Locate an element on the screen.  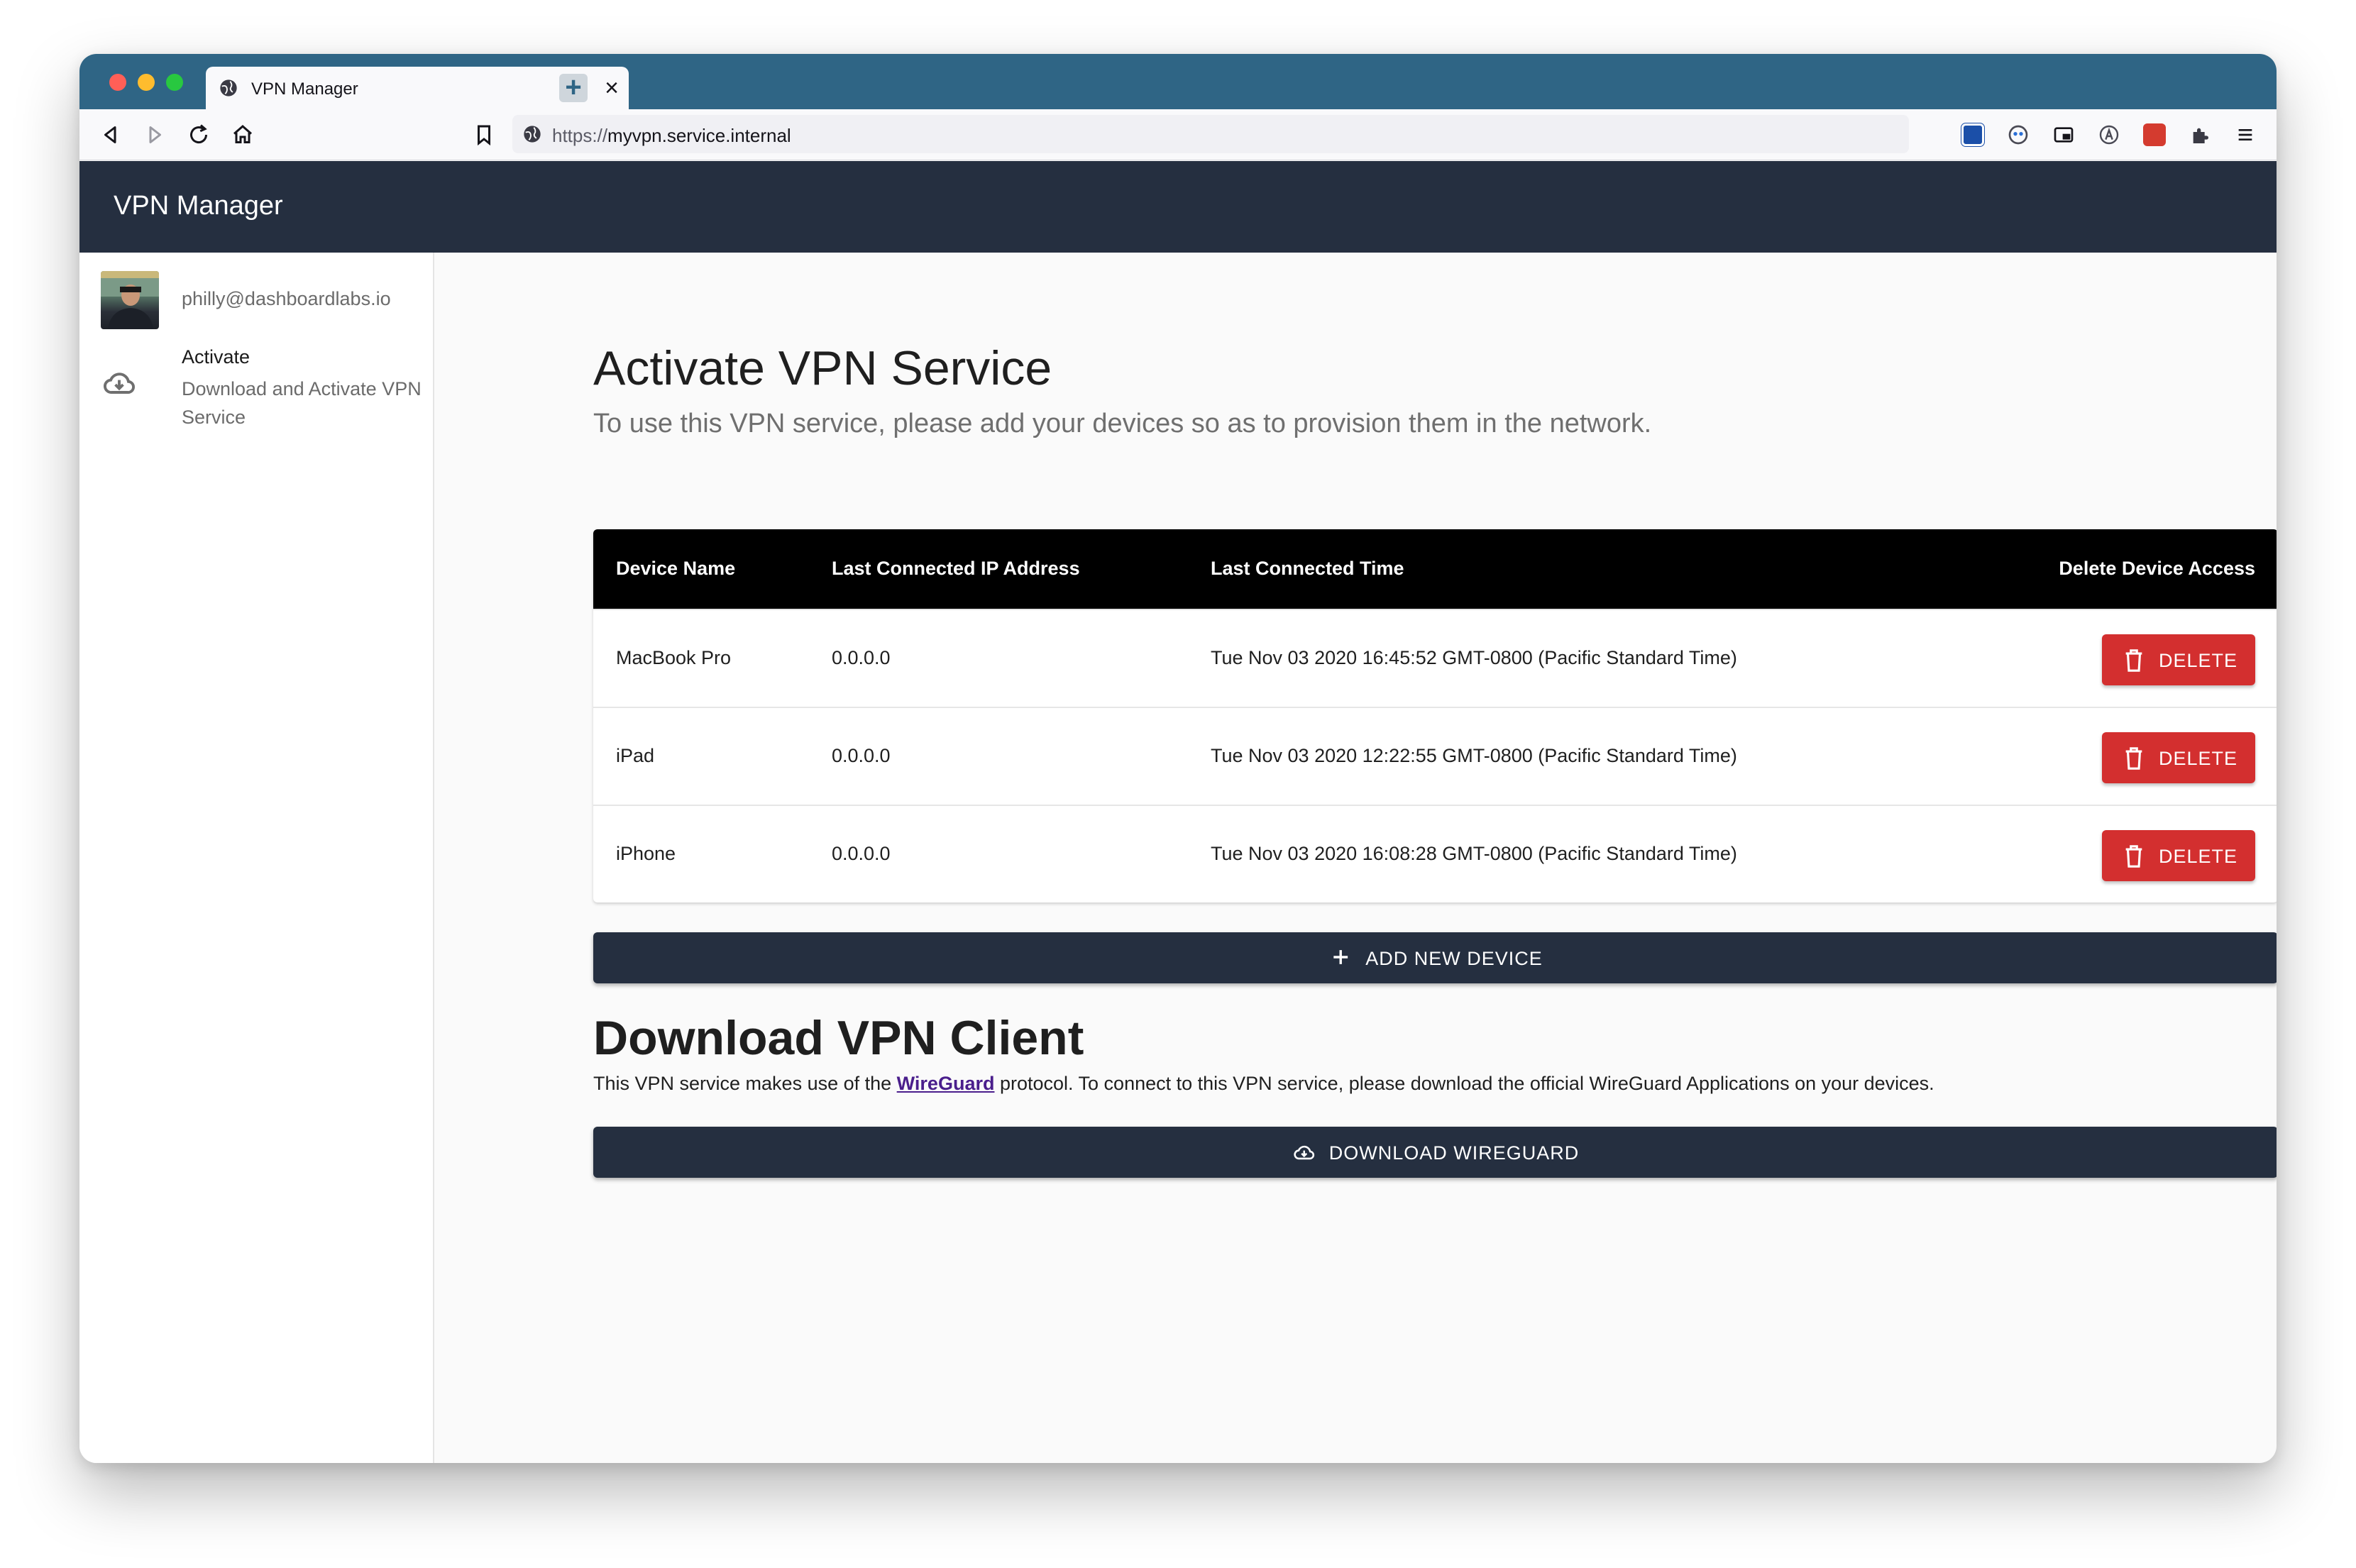
forward-icon is located at coordinates (154, 135).